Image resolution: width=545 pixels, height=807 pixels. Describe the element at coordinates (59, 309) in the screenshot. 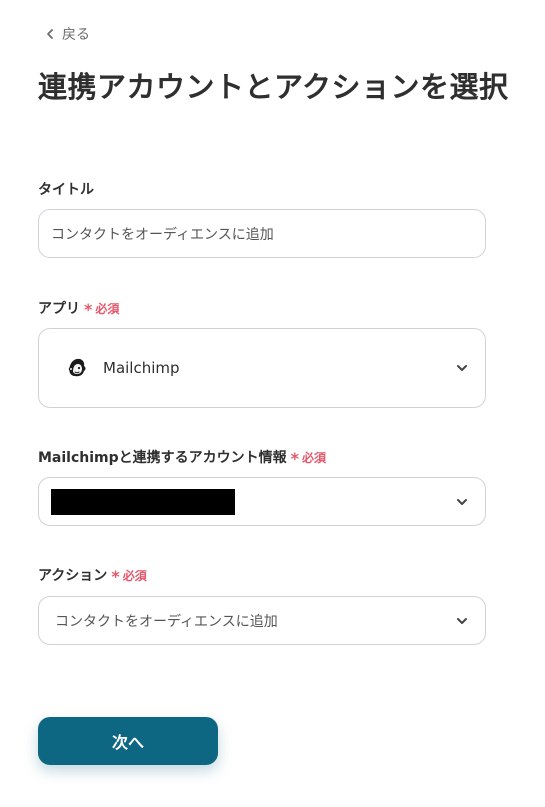

I see `app-label-text: アプリ` at that location.